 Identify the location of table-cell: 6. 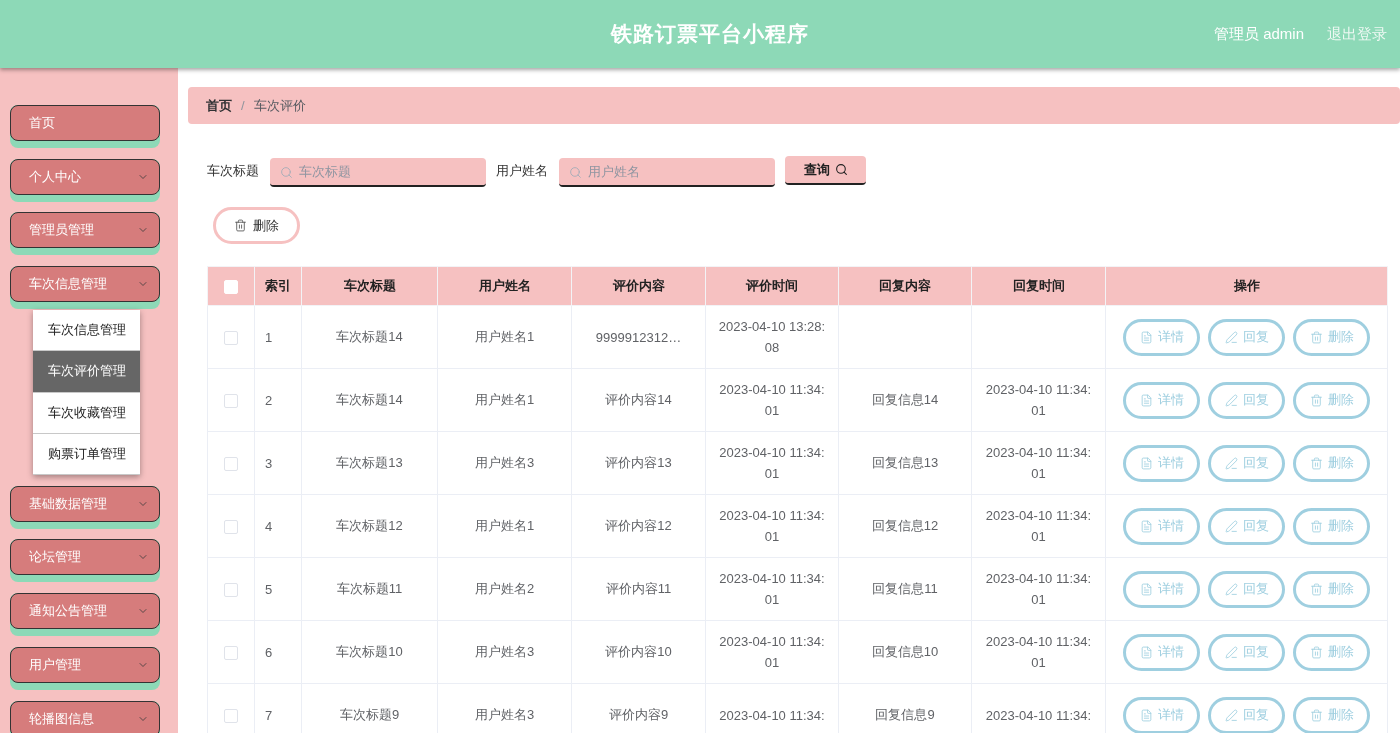
(278, 652).